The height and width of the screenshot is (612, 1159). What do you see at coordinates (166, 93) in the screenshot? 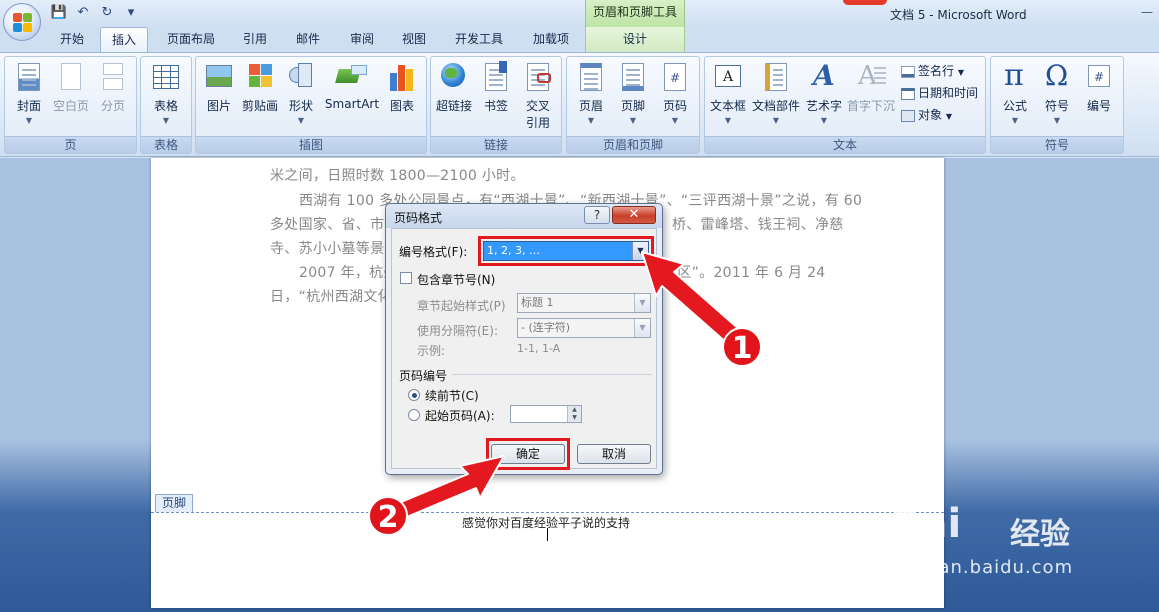
I see `table-button: 表格 ▼` at bounding box center [166, 93].